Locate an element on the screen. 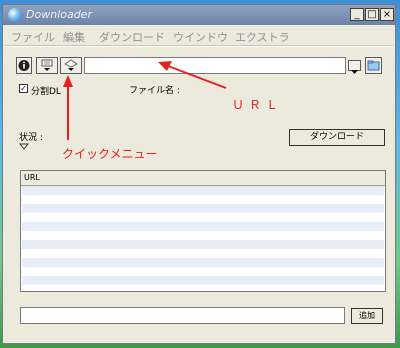  annotation-quick-menu: クイックメニュー is located at coordinates (110, 154).